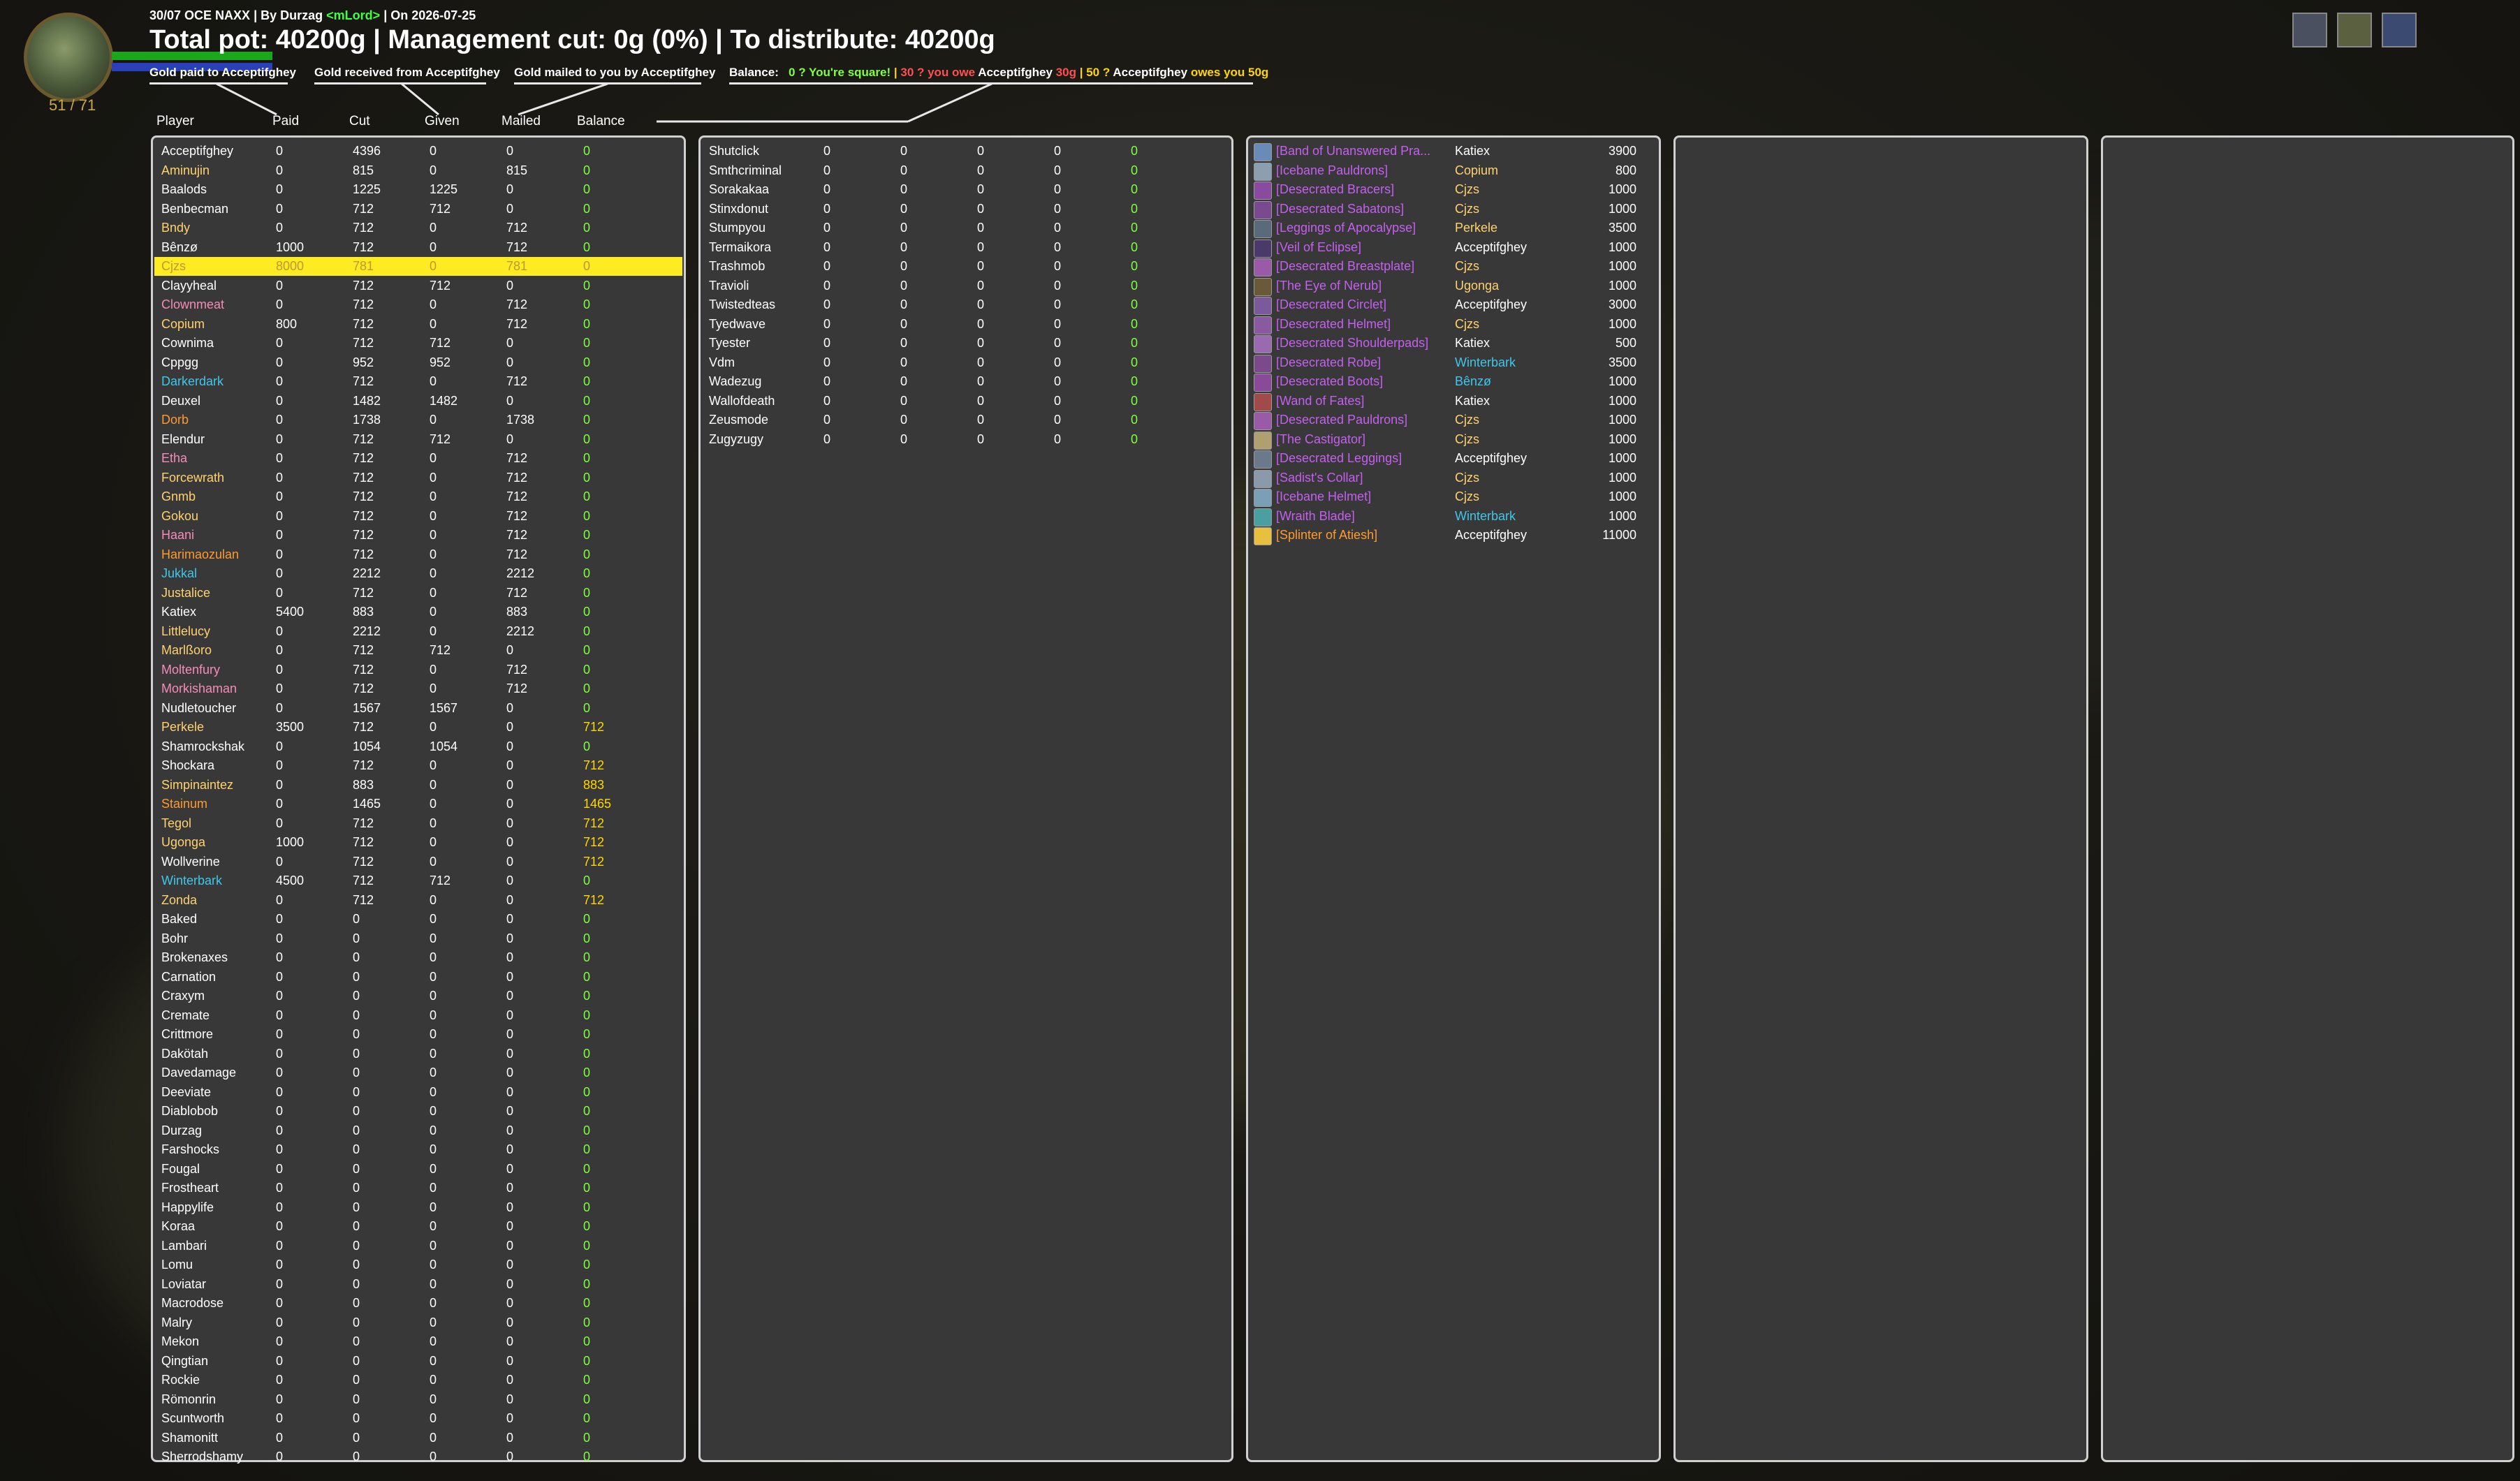 The width and height of the screenshot is (2520, 1481). I want to click on player-row: Nudletoucher 0 1567 1567 0 0, so click(418, 708).